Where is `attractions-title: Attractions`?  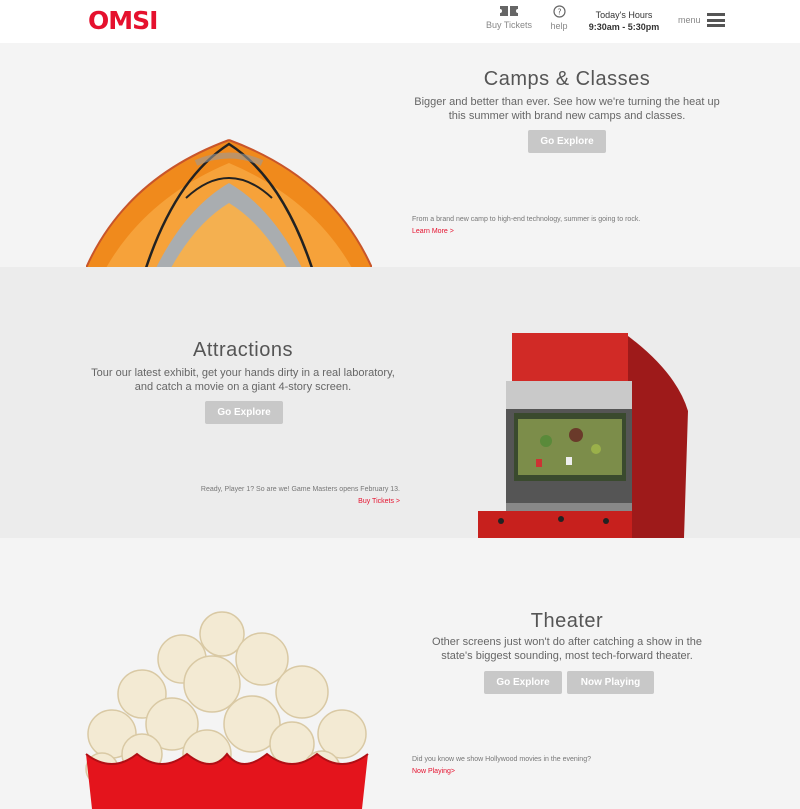 attractions-title: Attractions is located at coordinates (243, 350).